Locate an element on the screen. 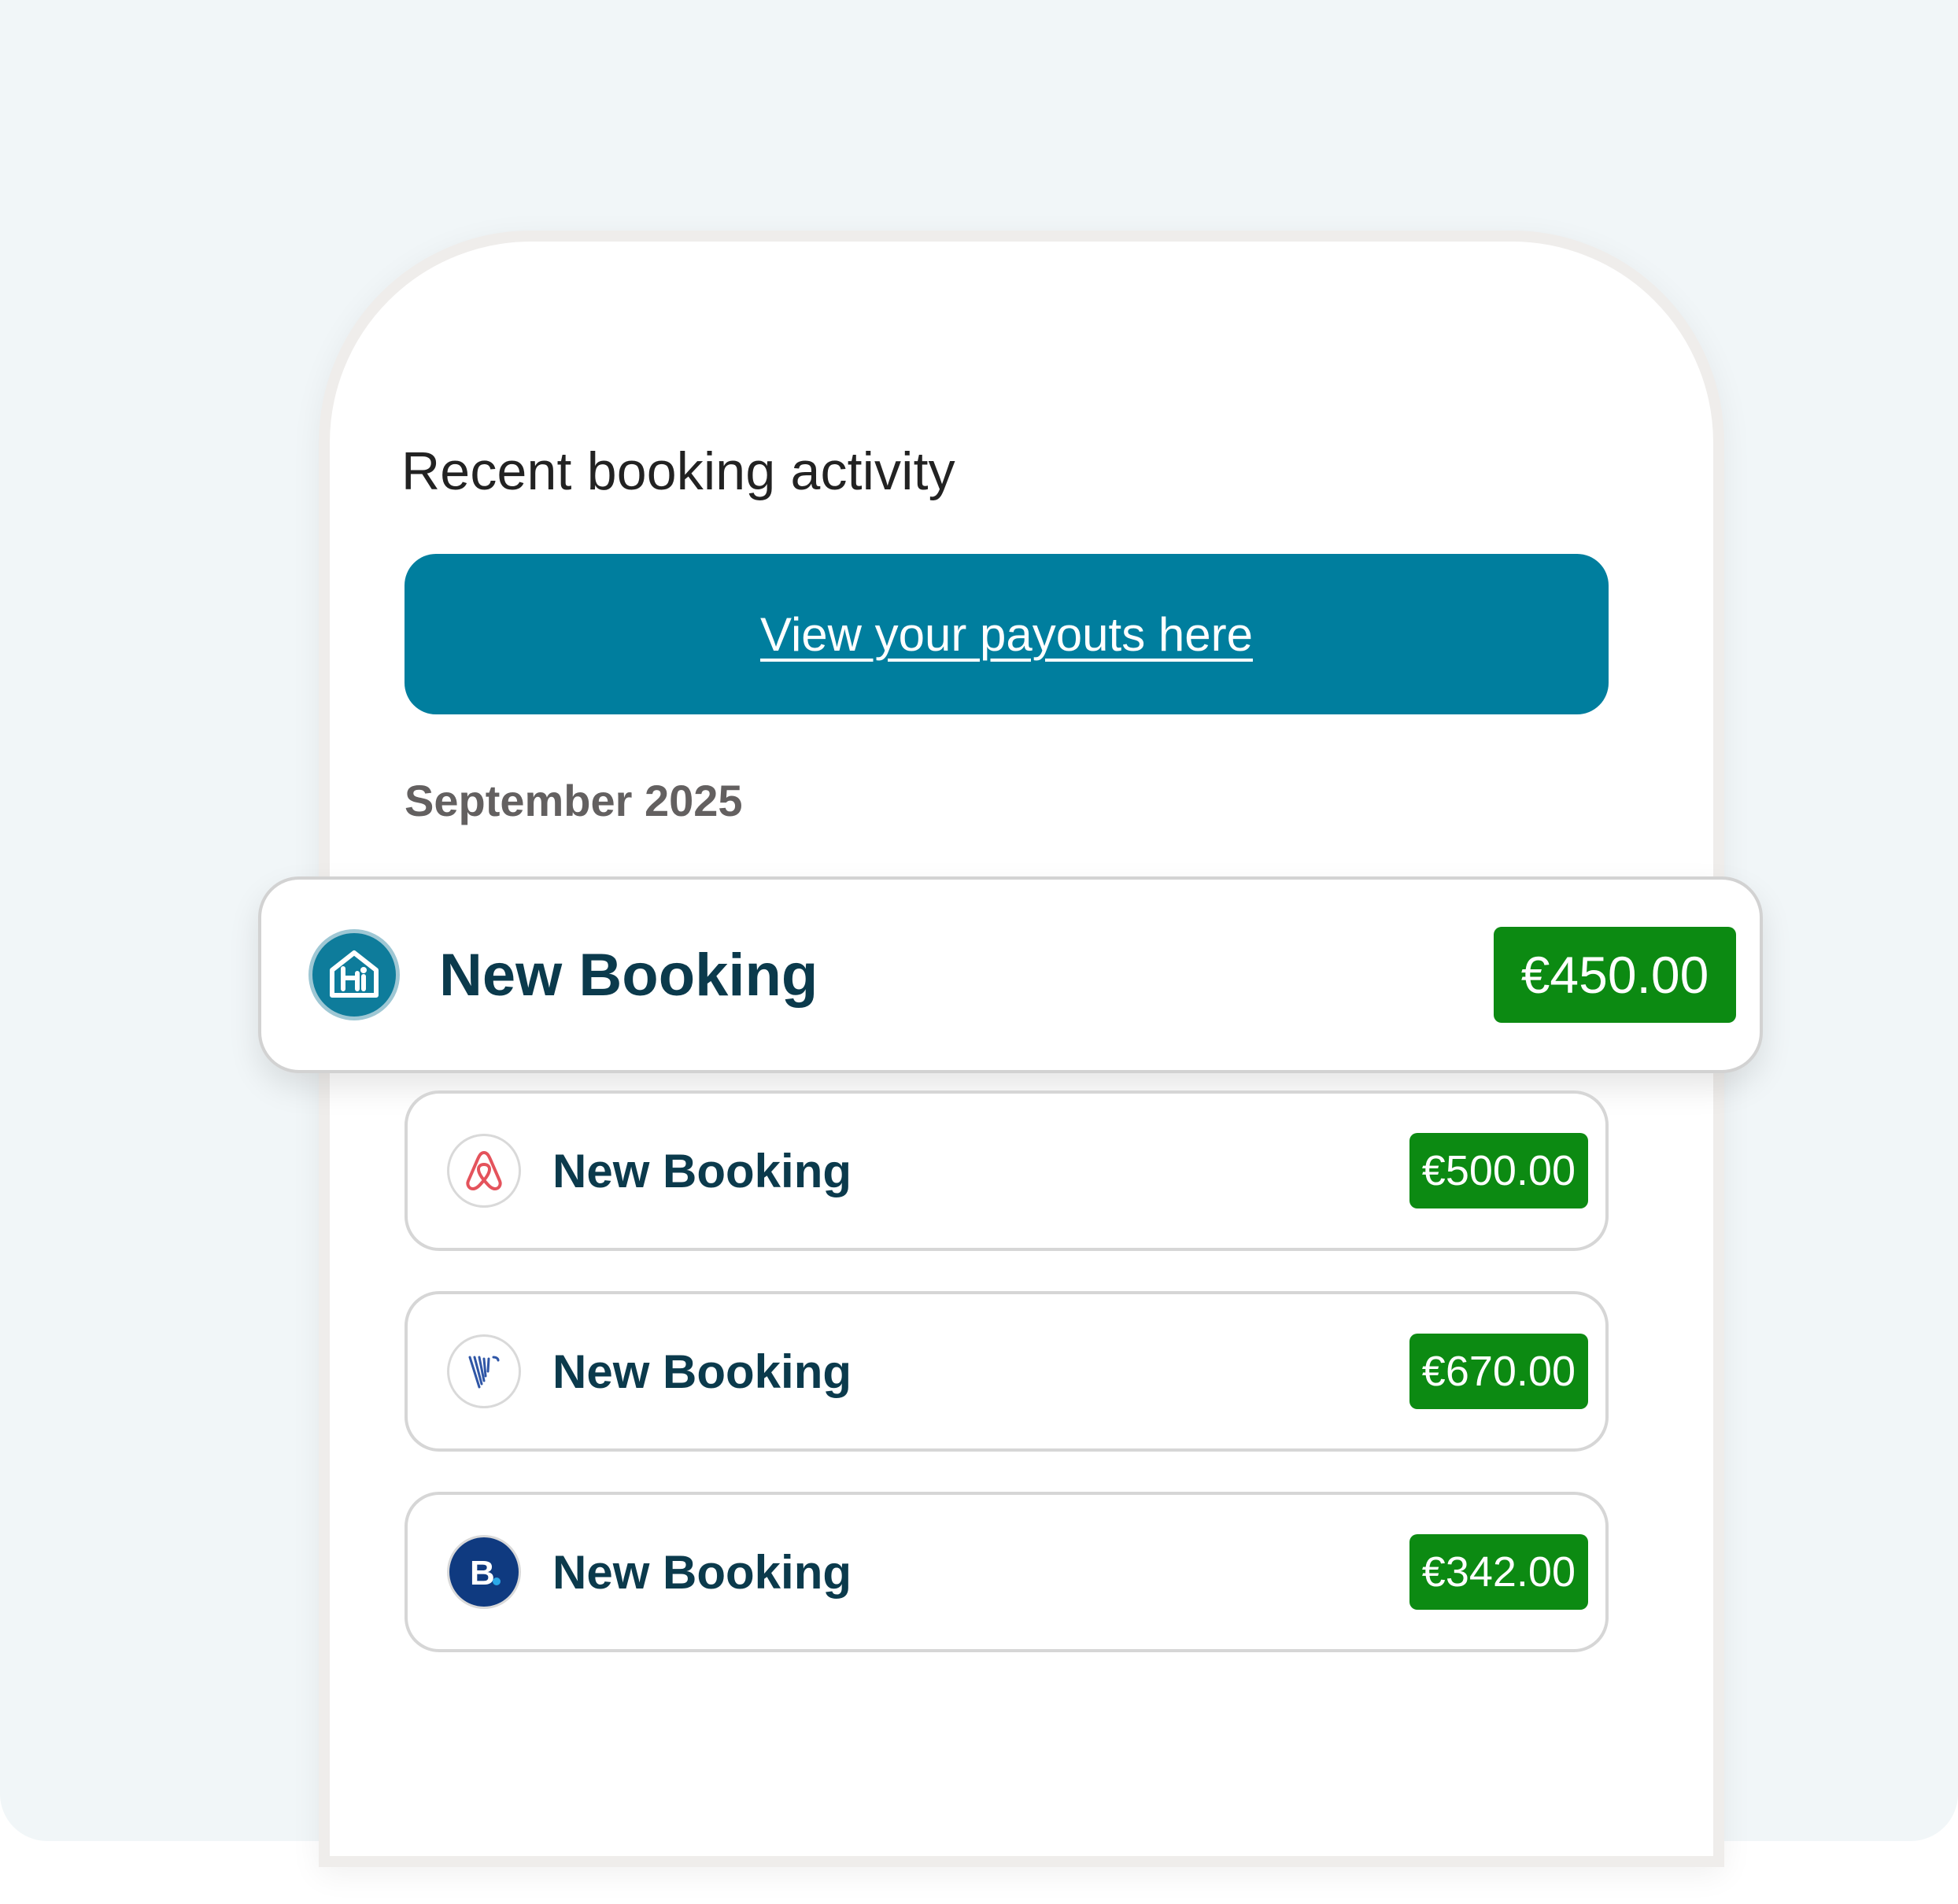  svg-text: B is located at coordinates (482, 1573).